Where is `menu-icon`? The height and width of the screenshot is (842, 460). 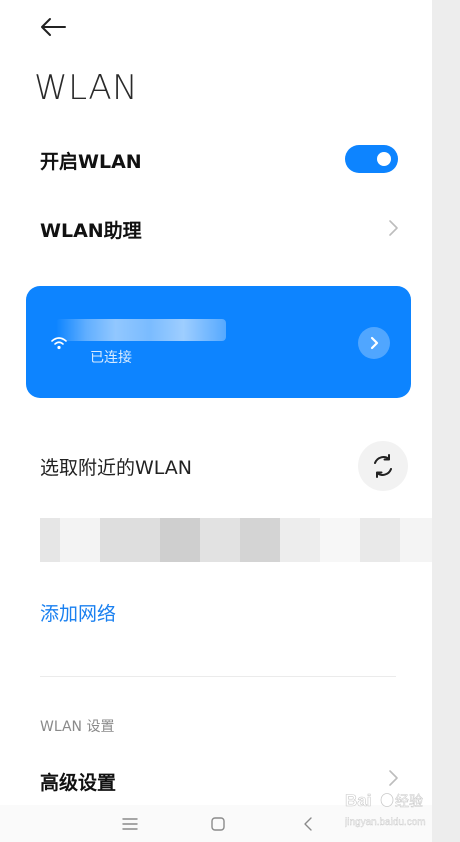
menu-icon is located at coordinates (130, 824).